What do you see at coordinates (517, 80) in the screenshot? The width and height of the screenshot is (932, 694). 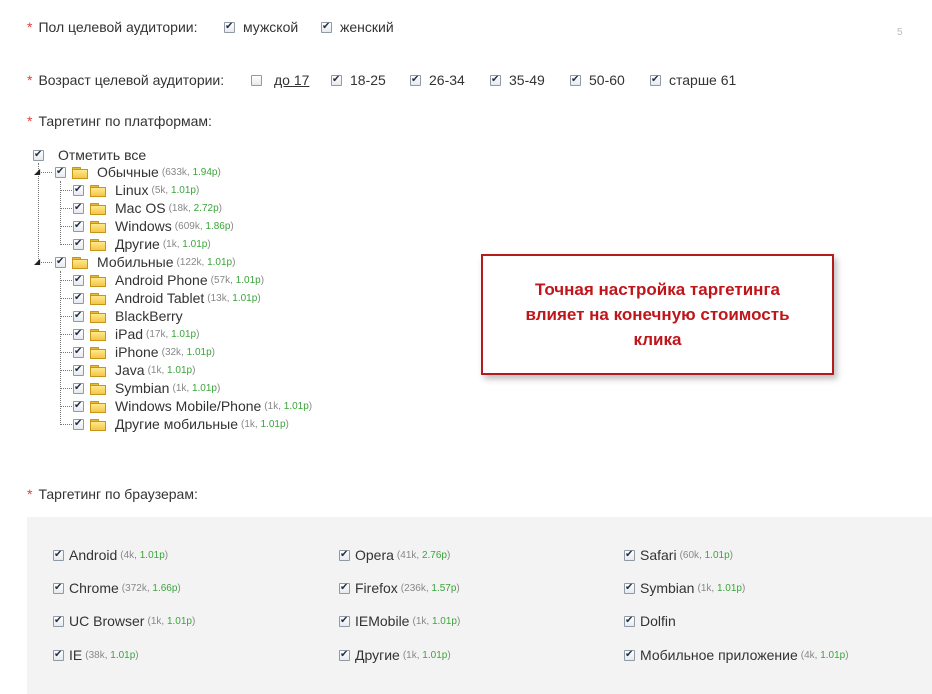 I see `age-option-35-49: 35-49` at bounding box center [517, 80].